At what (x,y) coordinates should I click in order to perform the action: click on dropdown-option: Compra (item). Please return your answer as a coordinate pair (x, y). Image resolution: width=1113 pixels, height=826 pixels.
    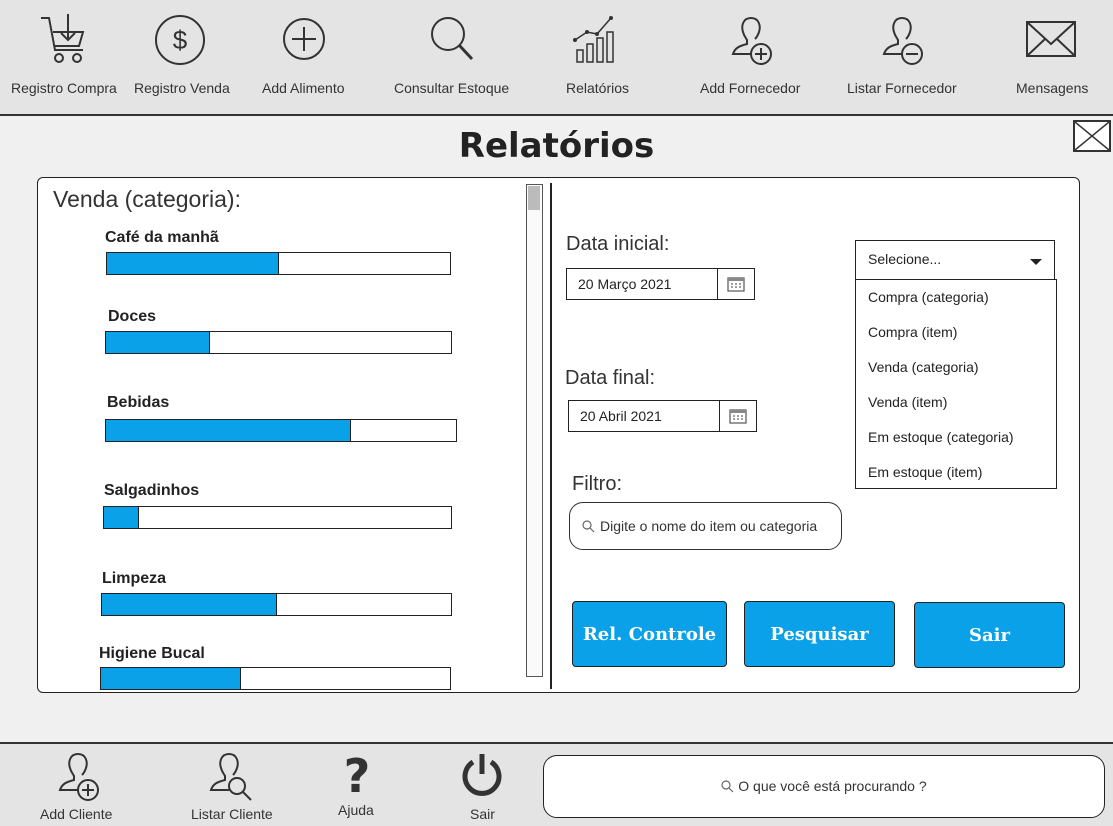
    Looking at the image, I should click on (912, 332).